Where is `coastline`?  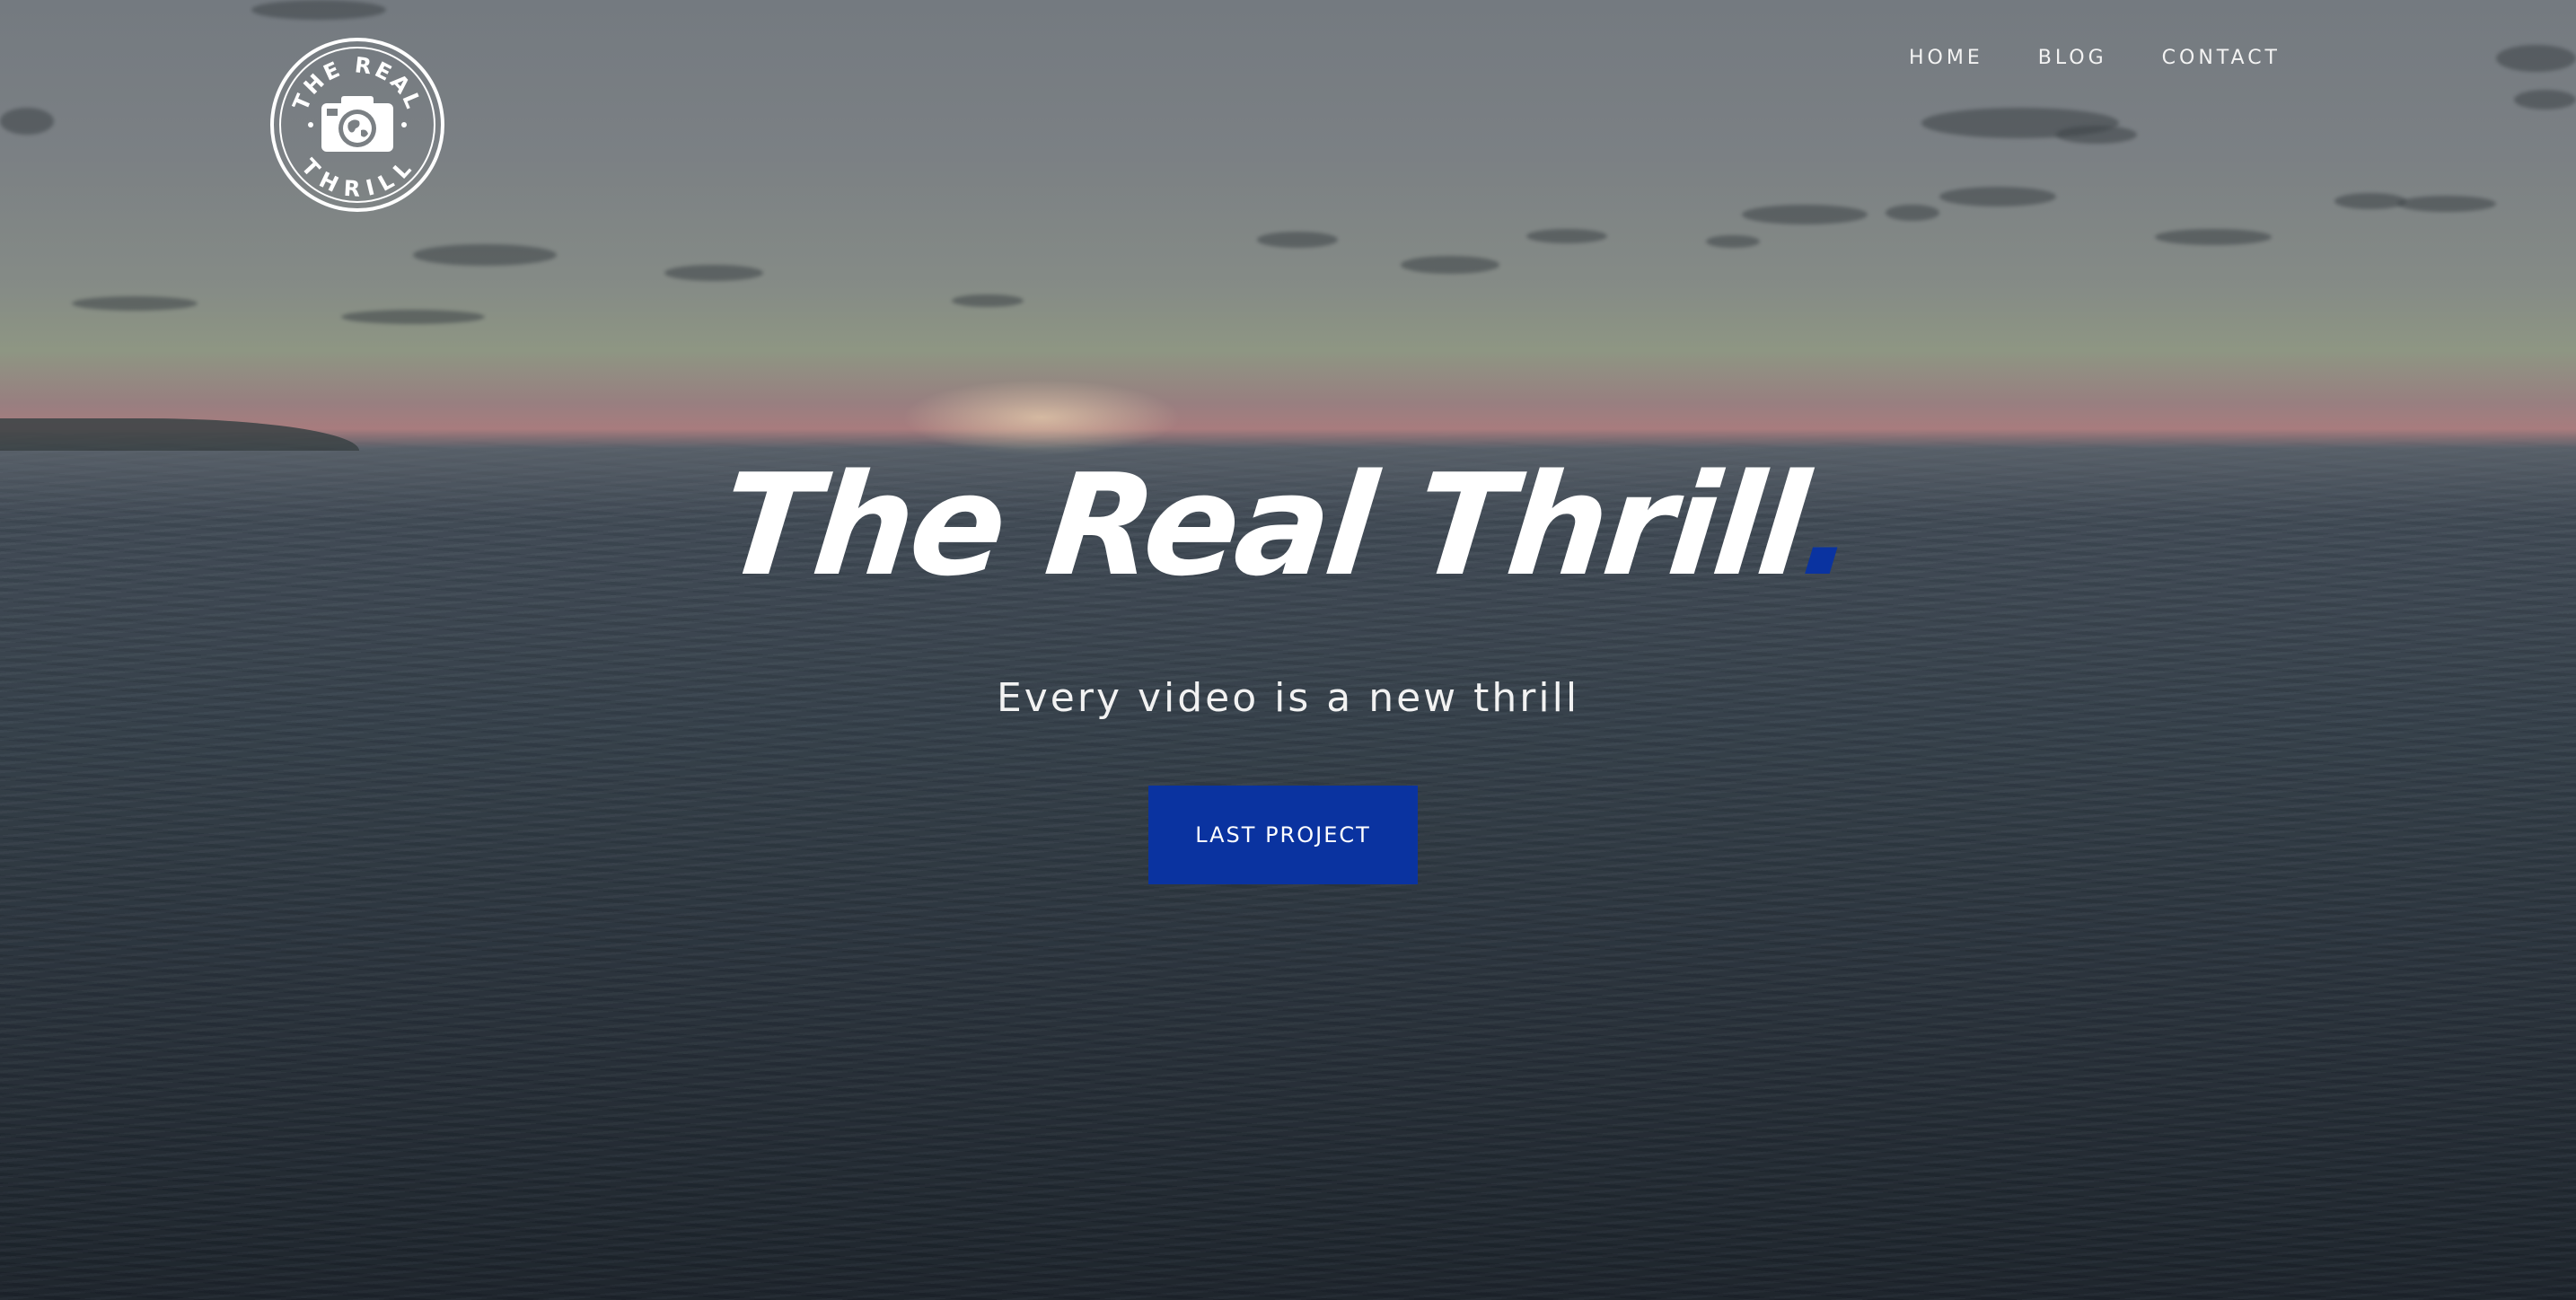
coastline is located at coordinates (179, 434).